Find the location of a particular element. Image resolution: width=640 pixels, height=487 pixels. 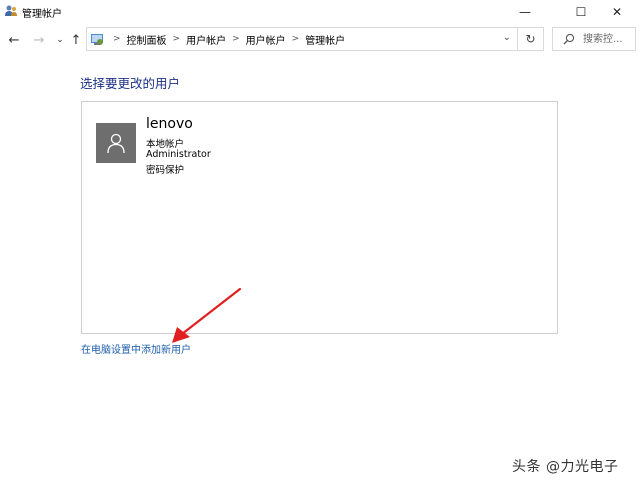

account-type: 本地帐户 is located at coordinates (165, 144).